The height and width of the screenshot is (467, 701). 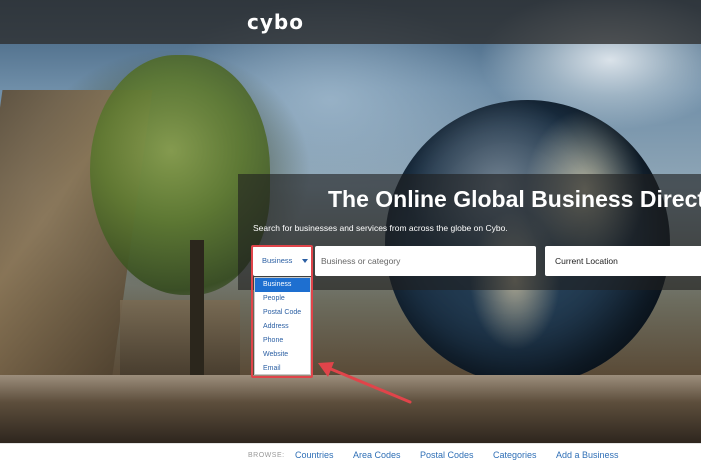 I want to click on browse-label: BROWSE:, so click(x=266, y=455).